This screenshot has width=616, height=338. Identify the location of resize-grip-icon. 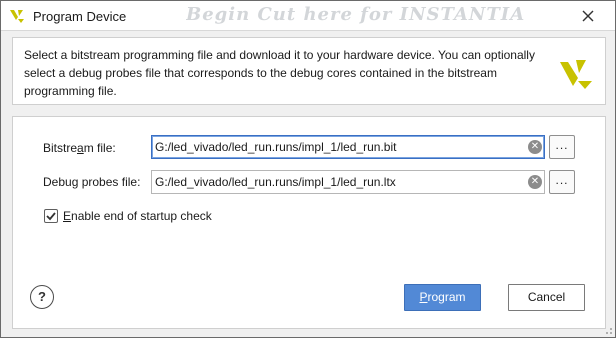
(608, 330).